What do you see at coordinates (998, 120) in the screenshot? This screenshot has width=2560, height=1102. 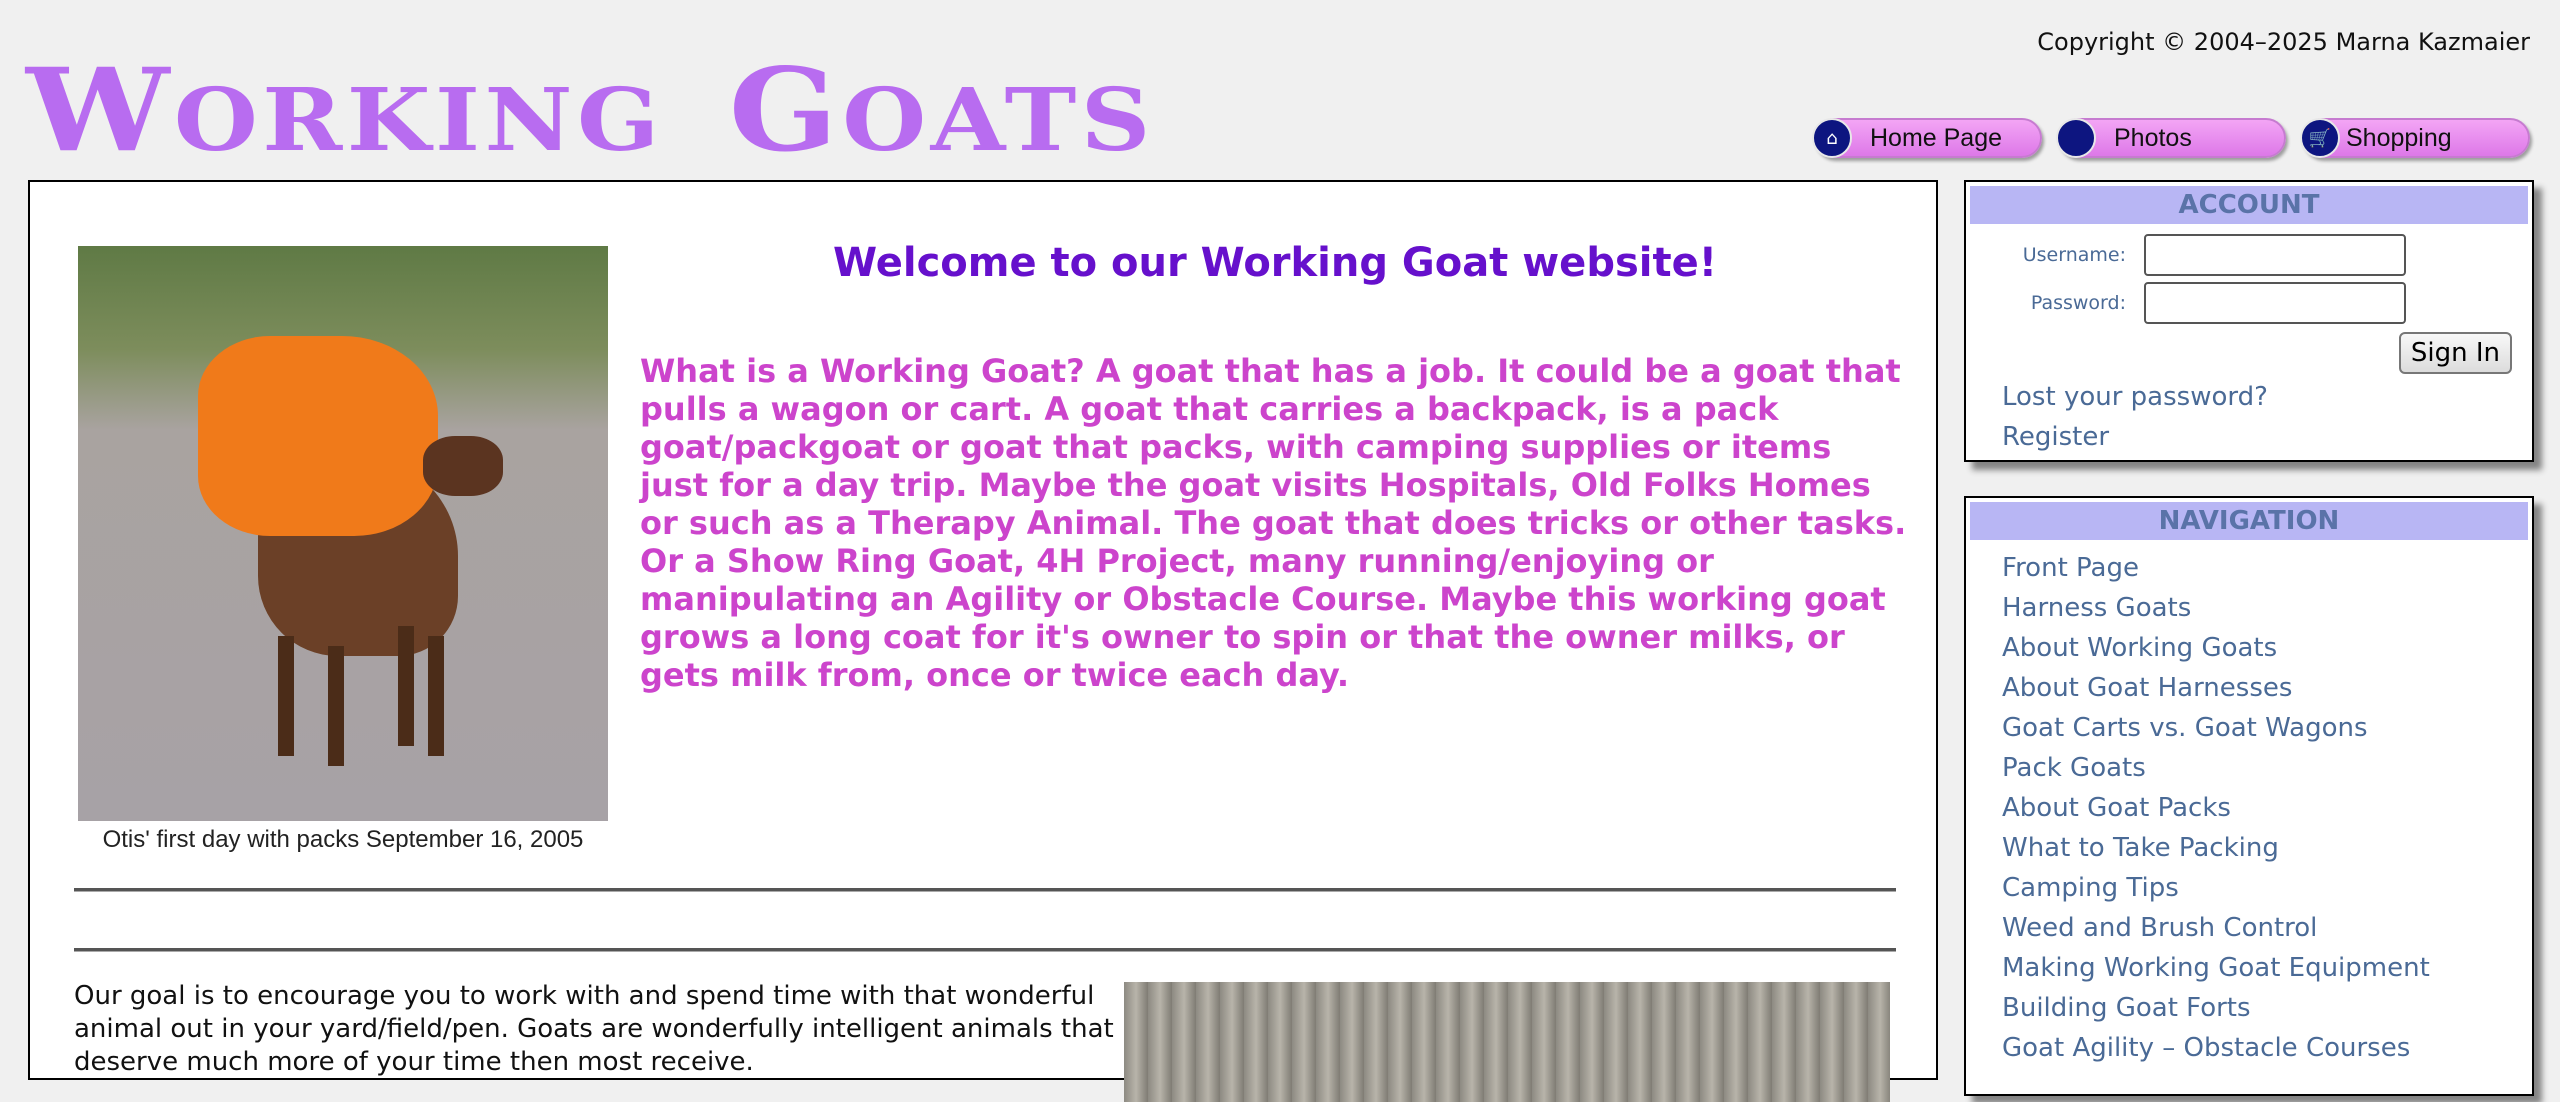 I see `logo-oats: OATS` at bounding box center [998, 120].